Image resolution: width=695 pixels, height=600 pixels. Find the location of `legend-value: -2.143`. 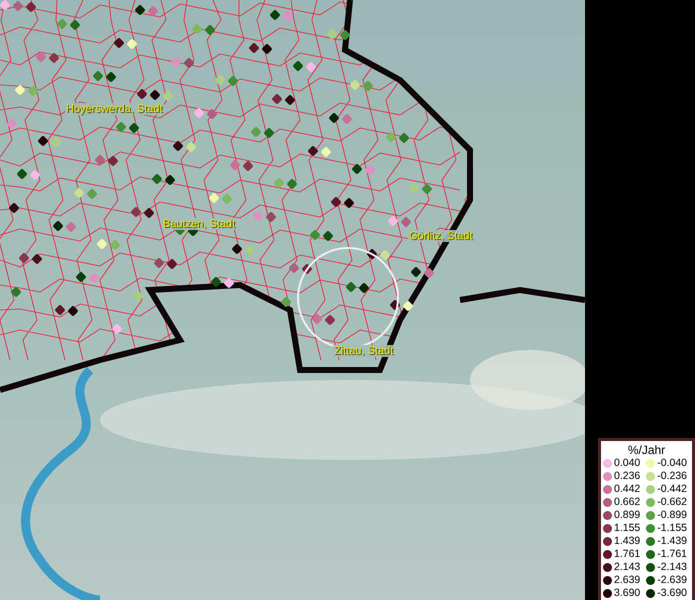

legend-value: -2.143 is located at coordinates (672, 567).